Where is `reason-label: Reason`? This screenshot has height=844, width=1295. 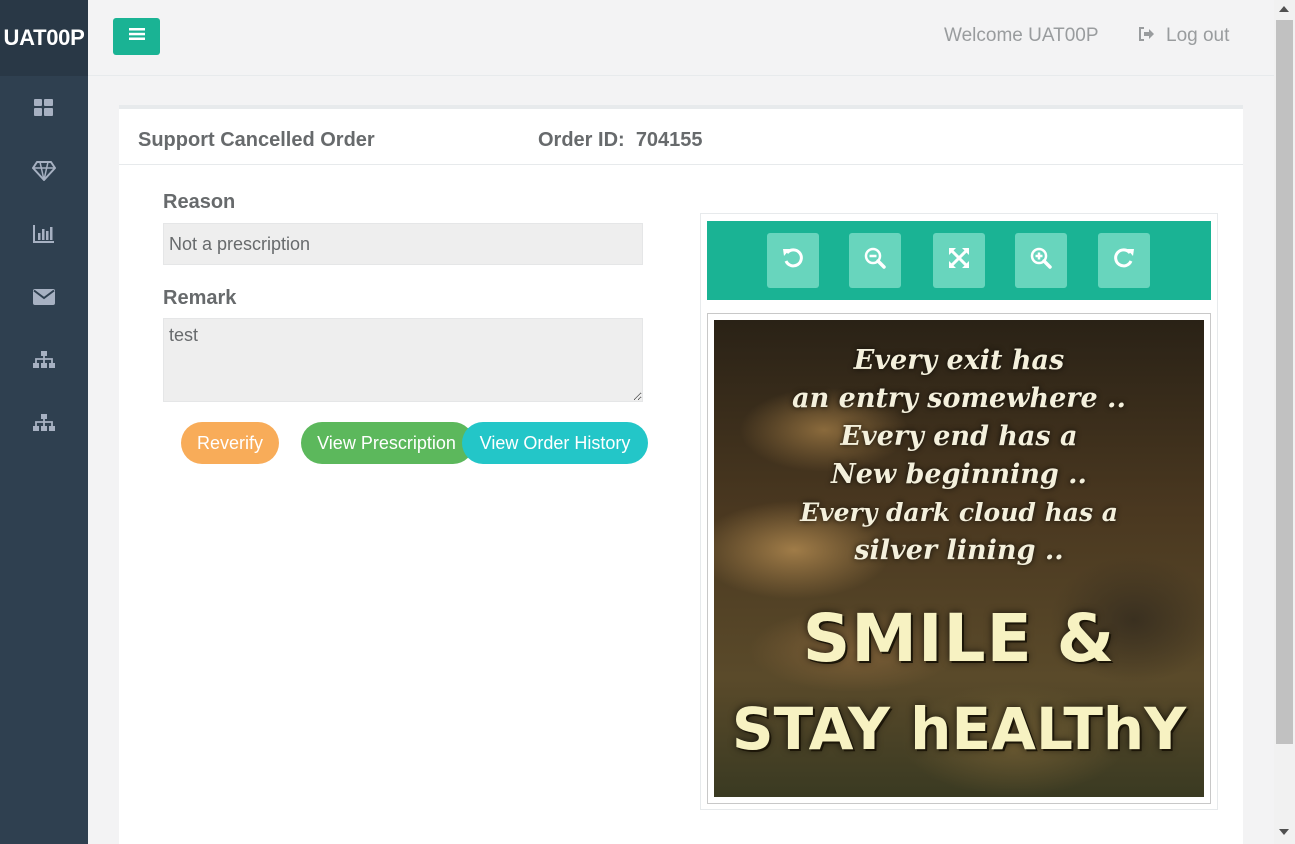 reason-label: Reason is located at coordinates (199, 202).